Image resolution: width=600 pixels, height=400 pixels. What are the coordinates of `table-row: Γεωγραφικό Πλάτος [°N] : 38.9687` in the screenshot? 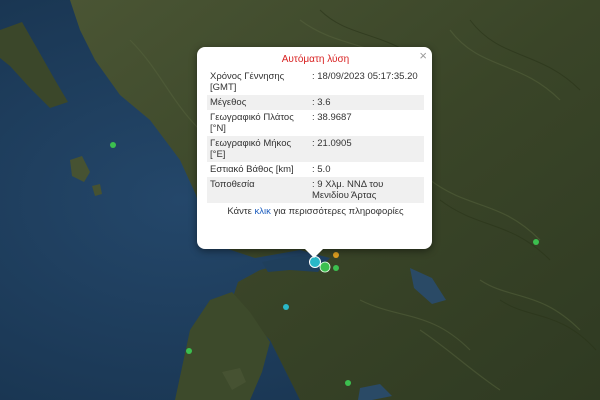 It's located at (315, 123).